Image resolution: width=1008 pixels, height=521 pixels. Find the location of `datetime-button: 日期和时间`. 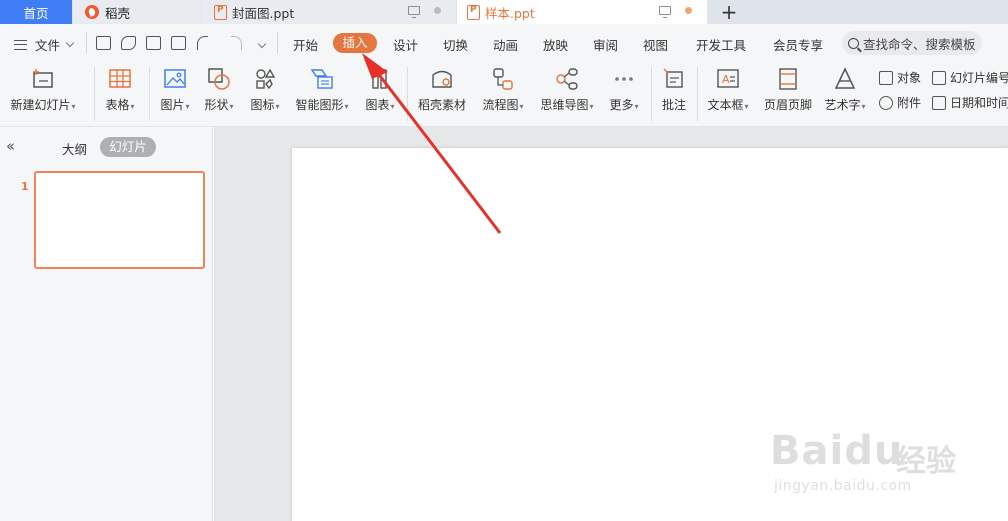

datetime-button: 日期和时间 is located at coordinates (970, 102).